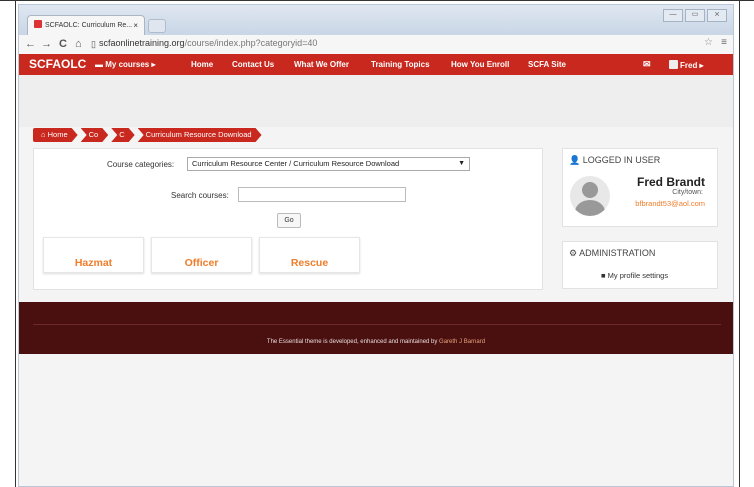 The image size is (754, 487). I want to click on browser-titlebar: SCFAOLC: Curriculum Re... × — ▭ ⨯, so click(376, 20).